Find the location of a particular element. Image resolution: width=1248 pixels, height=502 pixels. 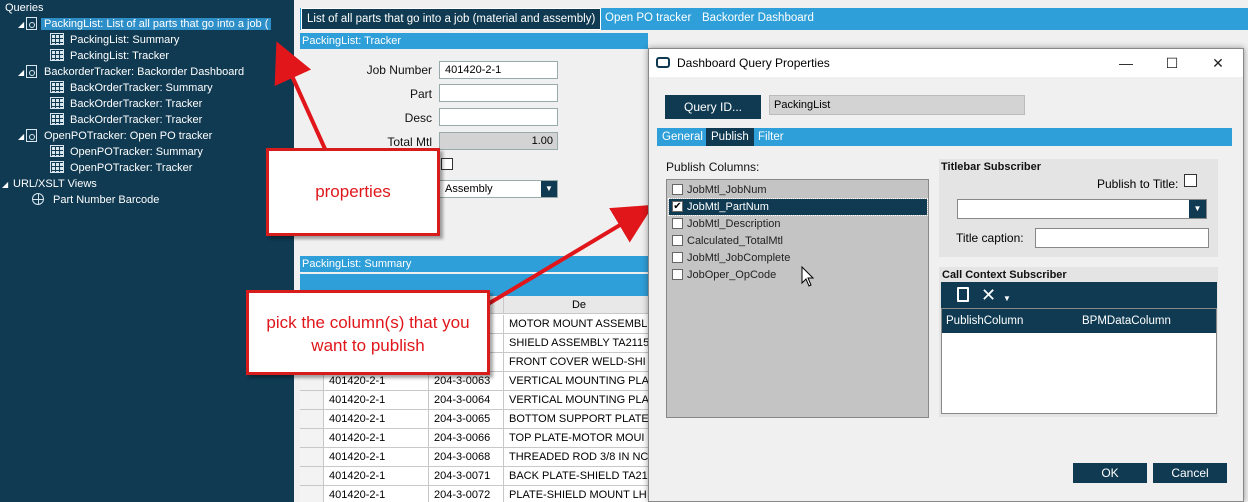

title-caption-input is located at coordinates (1122, 238).